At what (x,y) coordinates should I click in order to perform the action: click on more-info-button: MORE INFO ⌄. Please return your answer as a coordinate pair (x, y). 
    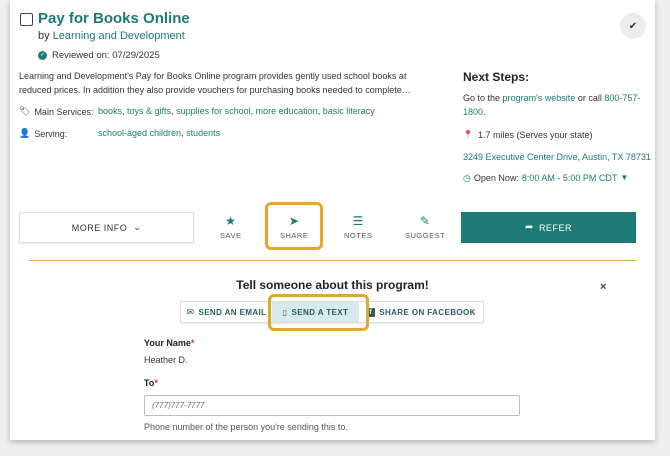
    Looking at the image, I should click on (106, 227).